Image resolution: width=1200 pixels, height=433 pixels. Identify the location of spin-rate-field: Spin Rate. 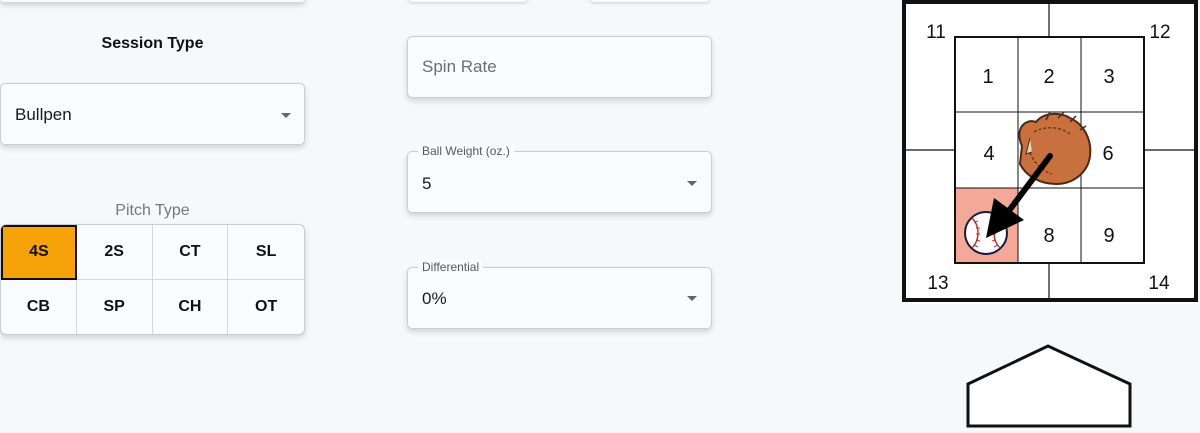
(559, 67).